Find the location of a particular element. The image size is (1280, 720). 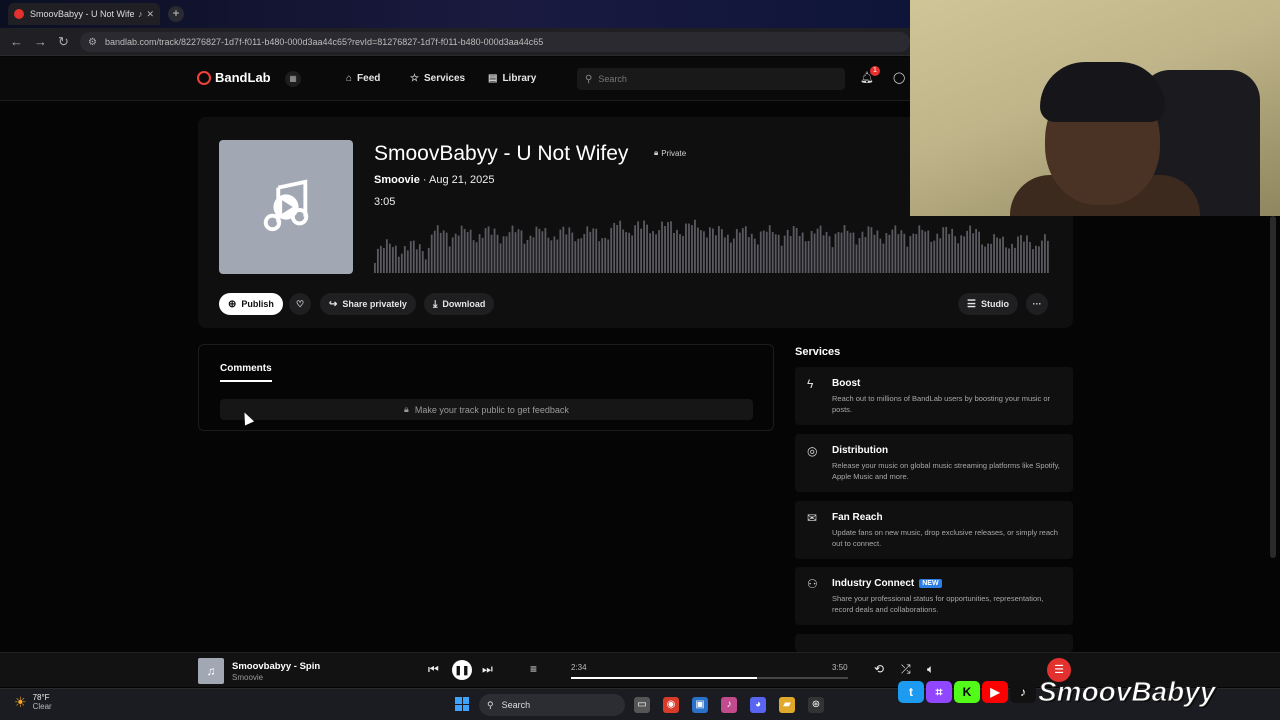

studio-button: ☰ Studio is located at coordinates (988, 304).